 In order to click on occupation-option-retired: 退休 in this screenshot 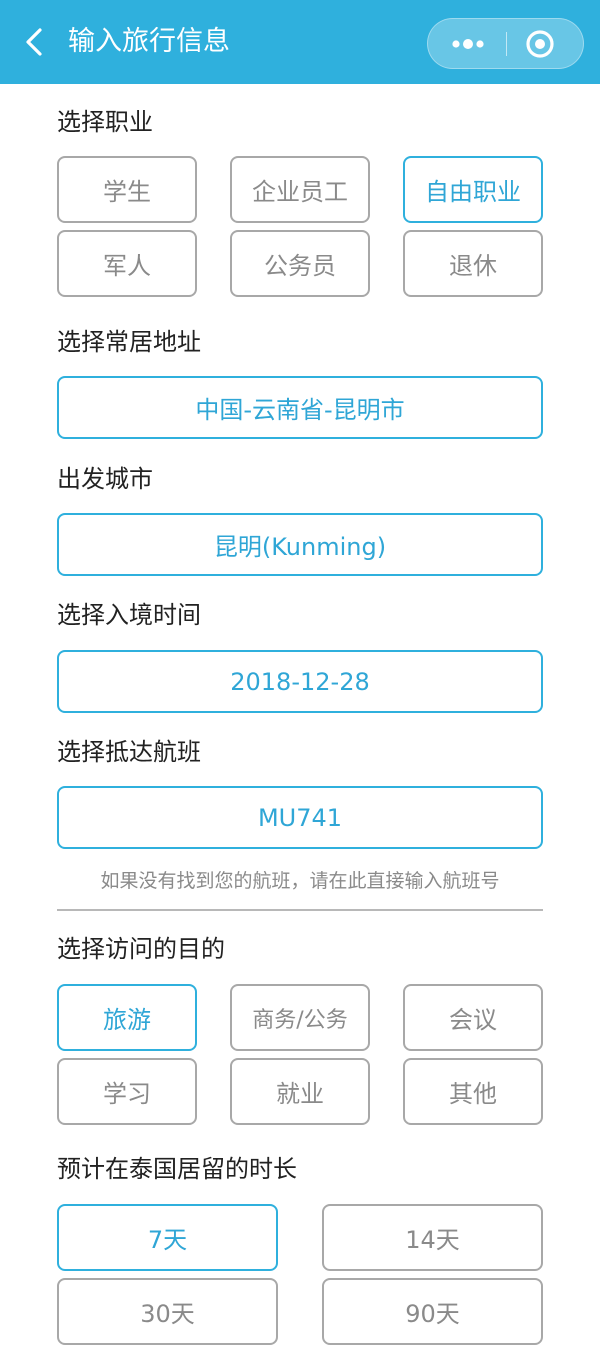, I will do `click(473, 263)`.